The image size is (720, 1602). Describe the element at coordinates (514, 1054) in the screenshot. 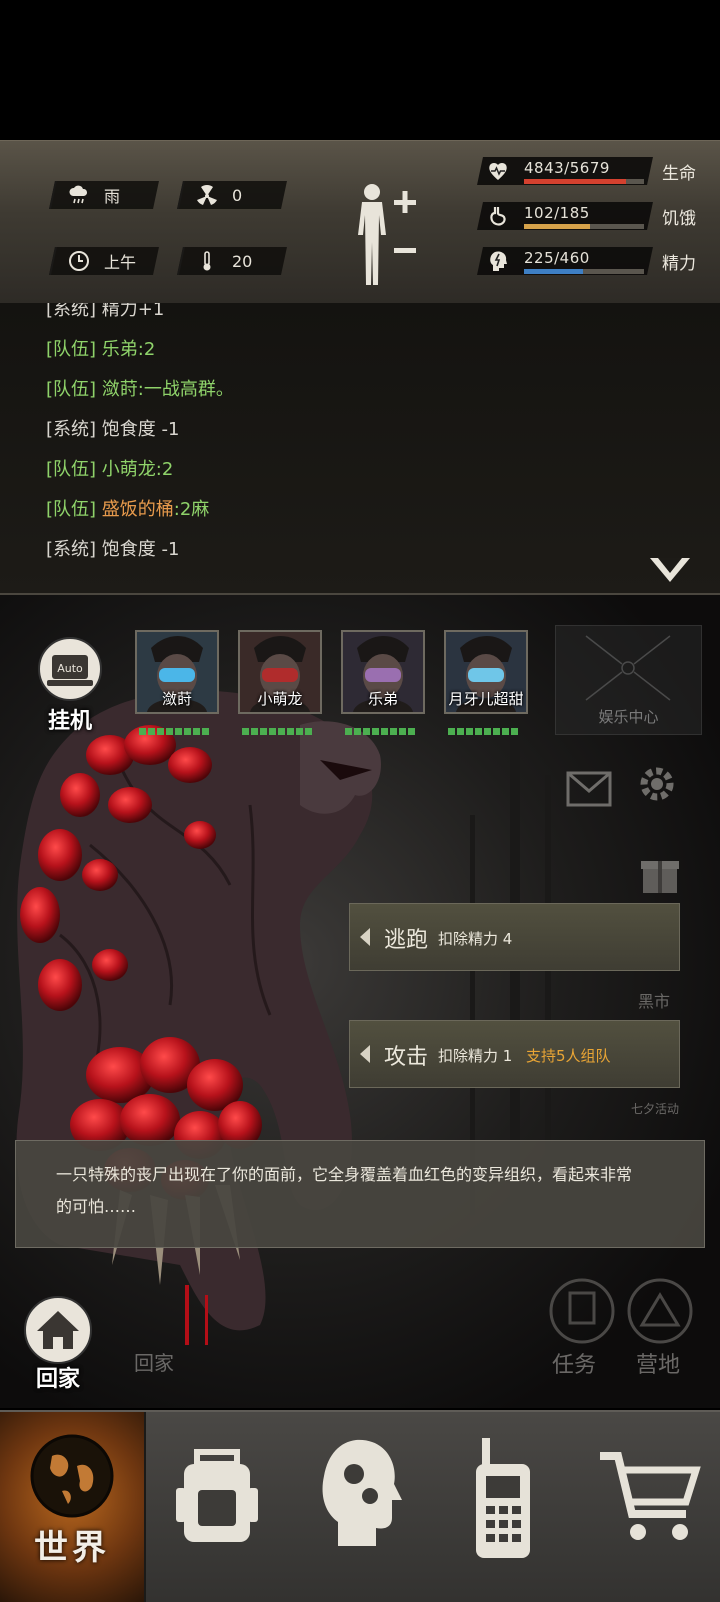

I see `attack-button: 攻击 扣除精力 1 支持5人组队` at that location.